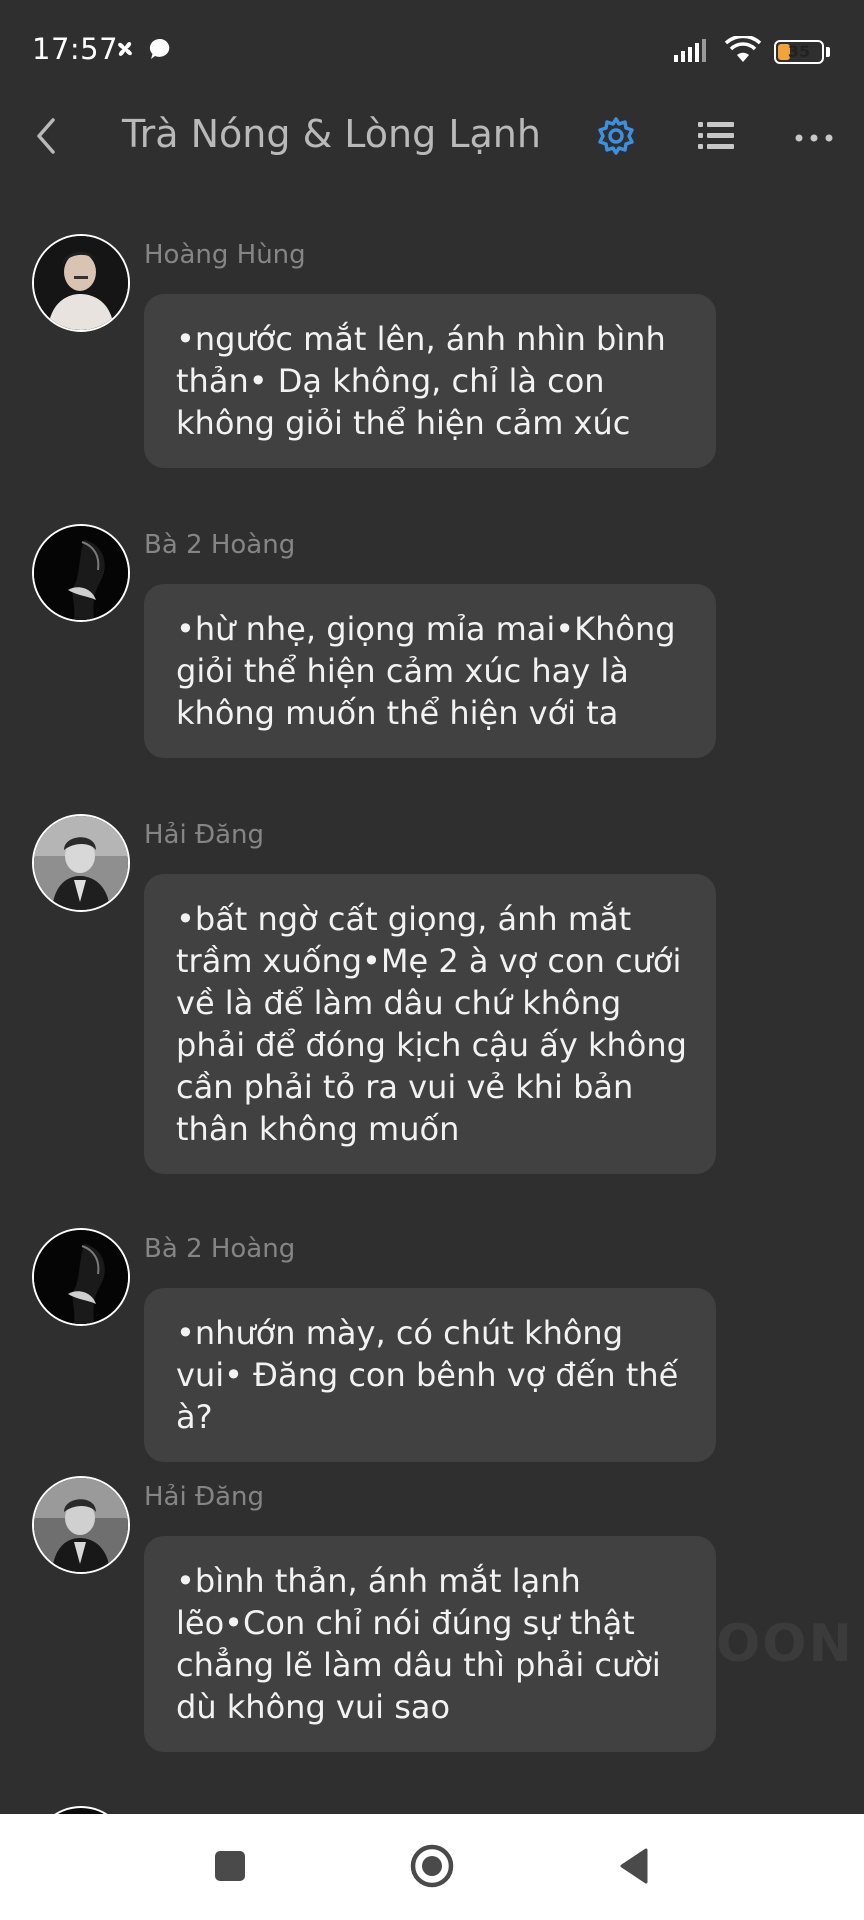 The height and width of the screenshot is (1920, 864). What do you see at coordinates (432, 52) in the screenshot?
I see `status-bar: 17:57 35` at bounding box center [432, 52].